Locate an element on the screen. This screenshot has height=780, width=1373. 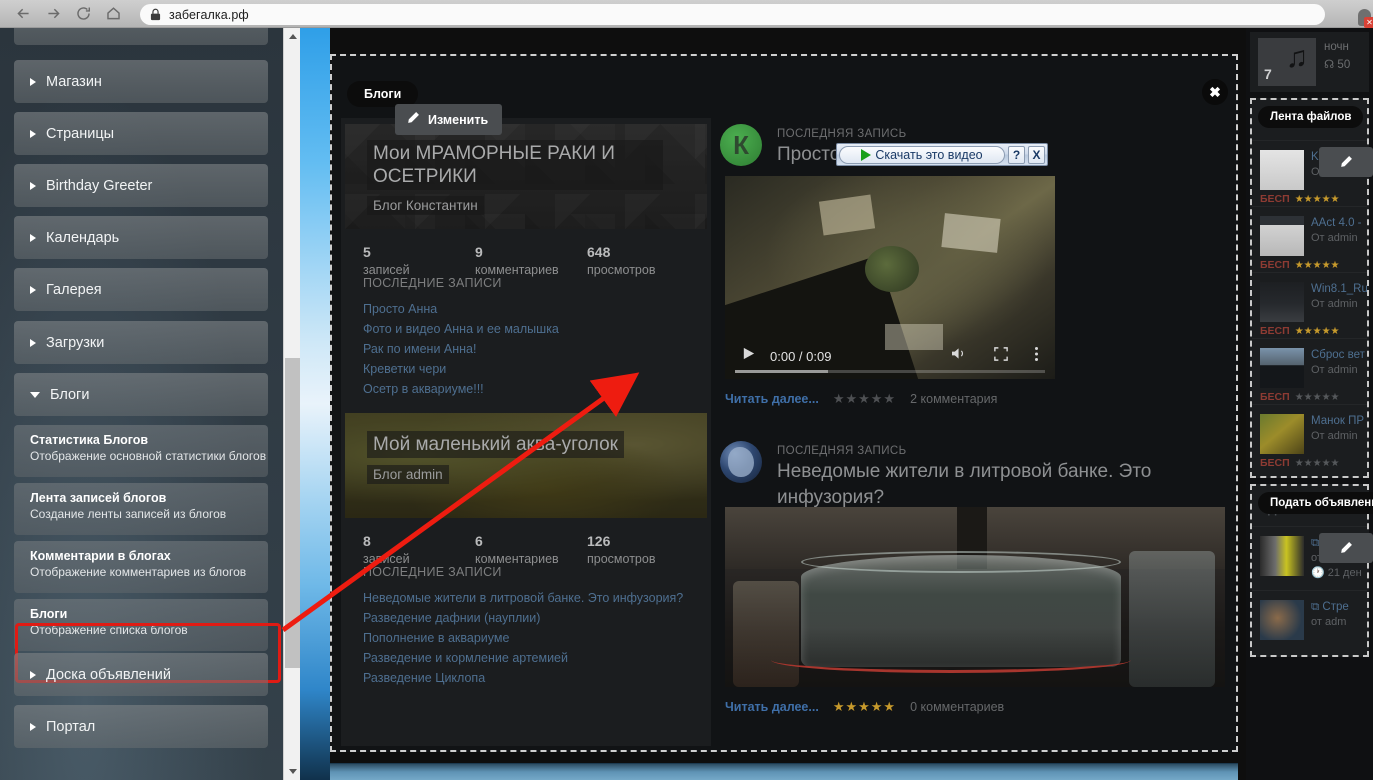
recent-post-link: Рак по имени Анна! is located at coordinates (537, 349).